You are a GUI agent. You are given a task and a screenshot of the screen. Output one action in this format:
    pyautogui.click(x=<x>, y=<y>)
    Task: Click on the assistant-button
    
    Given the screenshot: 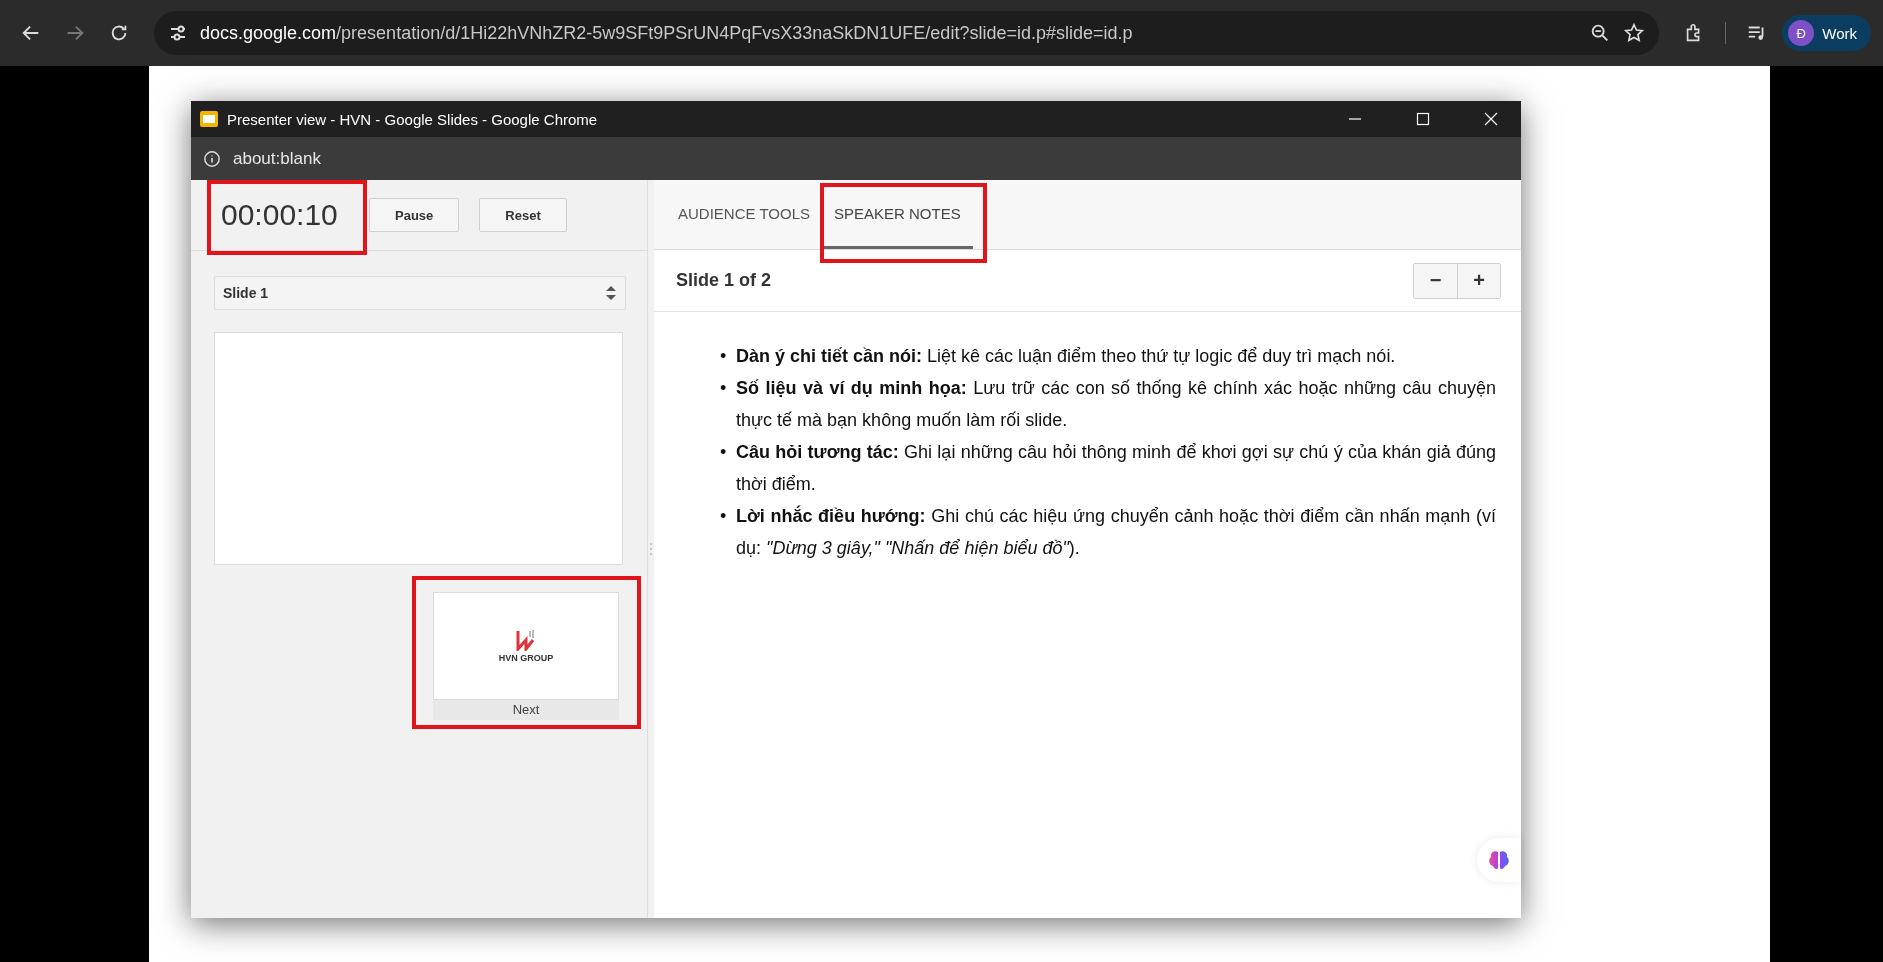 What is the action you would take?
    pyautogui.click(x=1499, y=860)
    